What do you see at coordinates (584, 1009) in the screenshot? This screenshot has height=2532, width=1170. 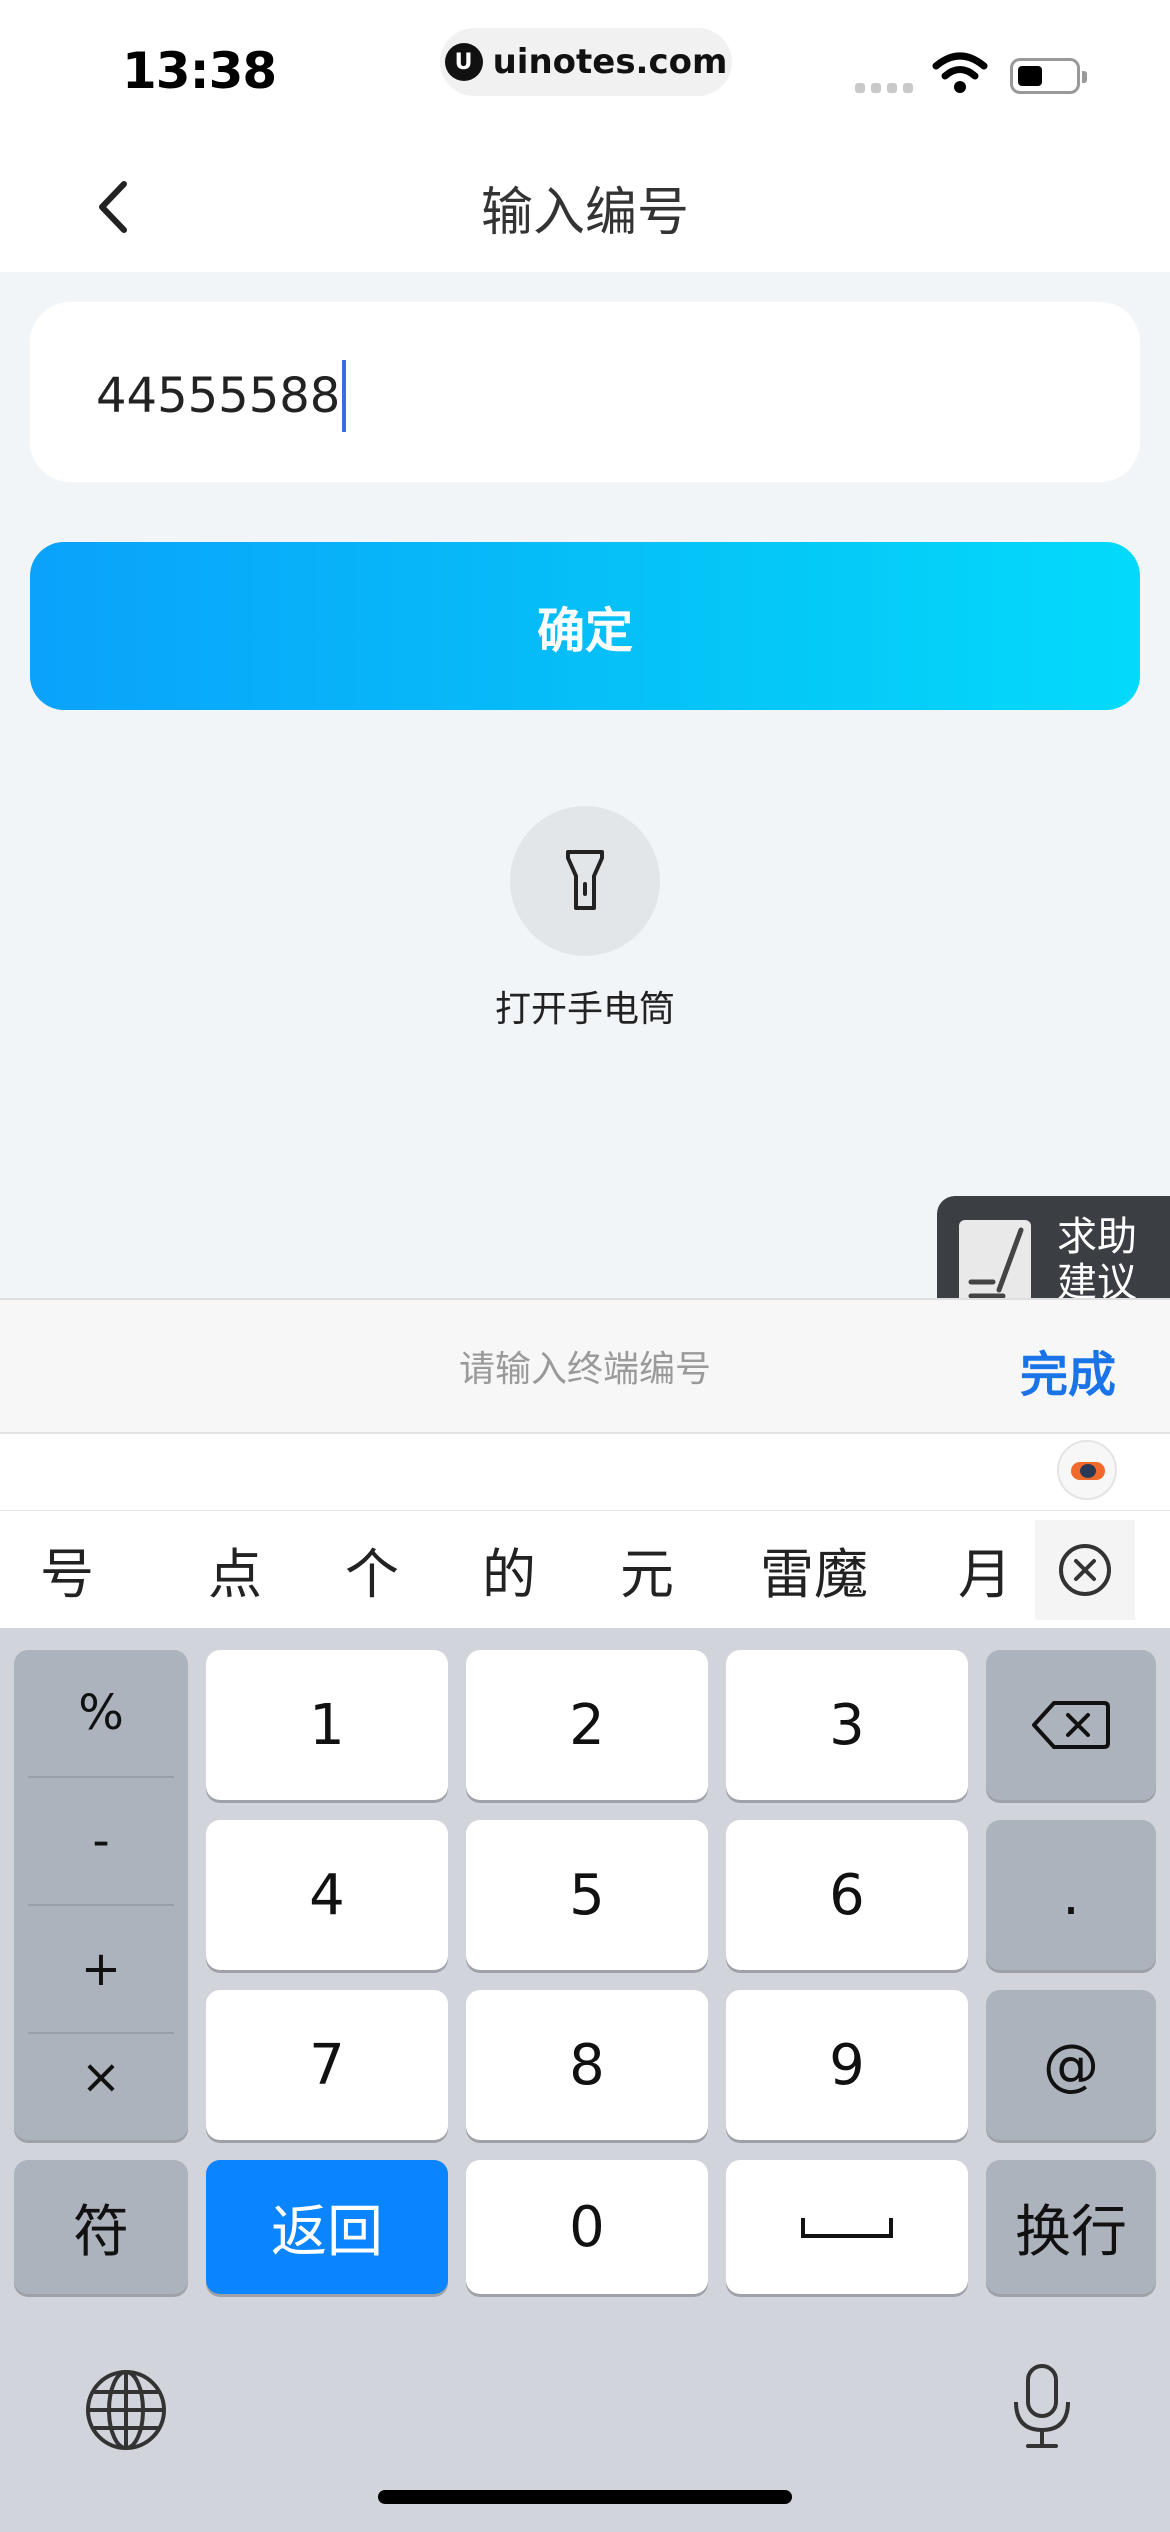 I see `flashlight-label: 打开手电筒` at bounding box center [584, 1009].